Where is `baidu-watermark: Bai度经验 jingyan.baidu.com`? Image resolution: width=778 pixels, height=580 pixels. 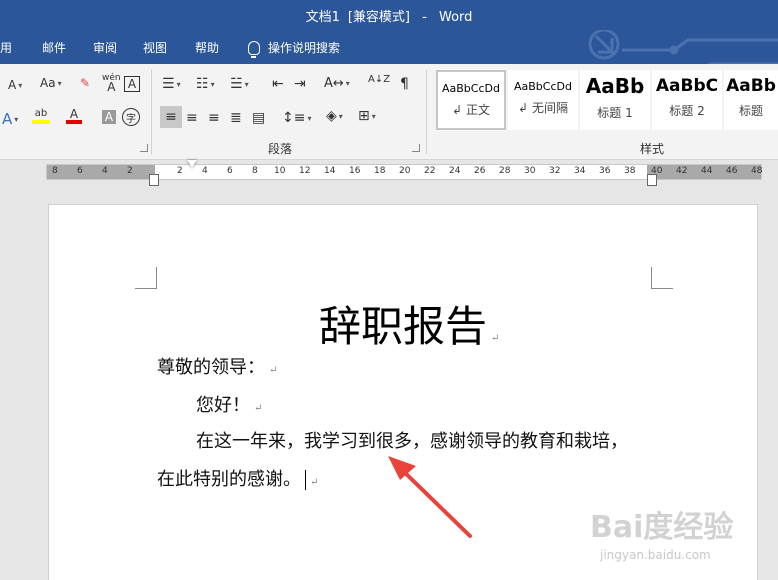
baidu-watermark: Bai度经验 jingyan.baidu.com is located at coordinates (670, 532).